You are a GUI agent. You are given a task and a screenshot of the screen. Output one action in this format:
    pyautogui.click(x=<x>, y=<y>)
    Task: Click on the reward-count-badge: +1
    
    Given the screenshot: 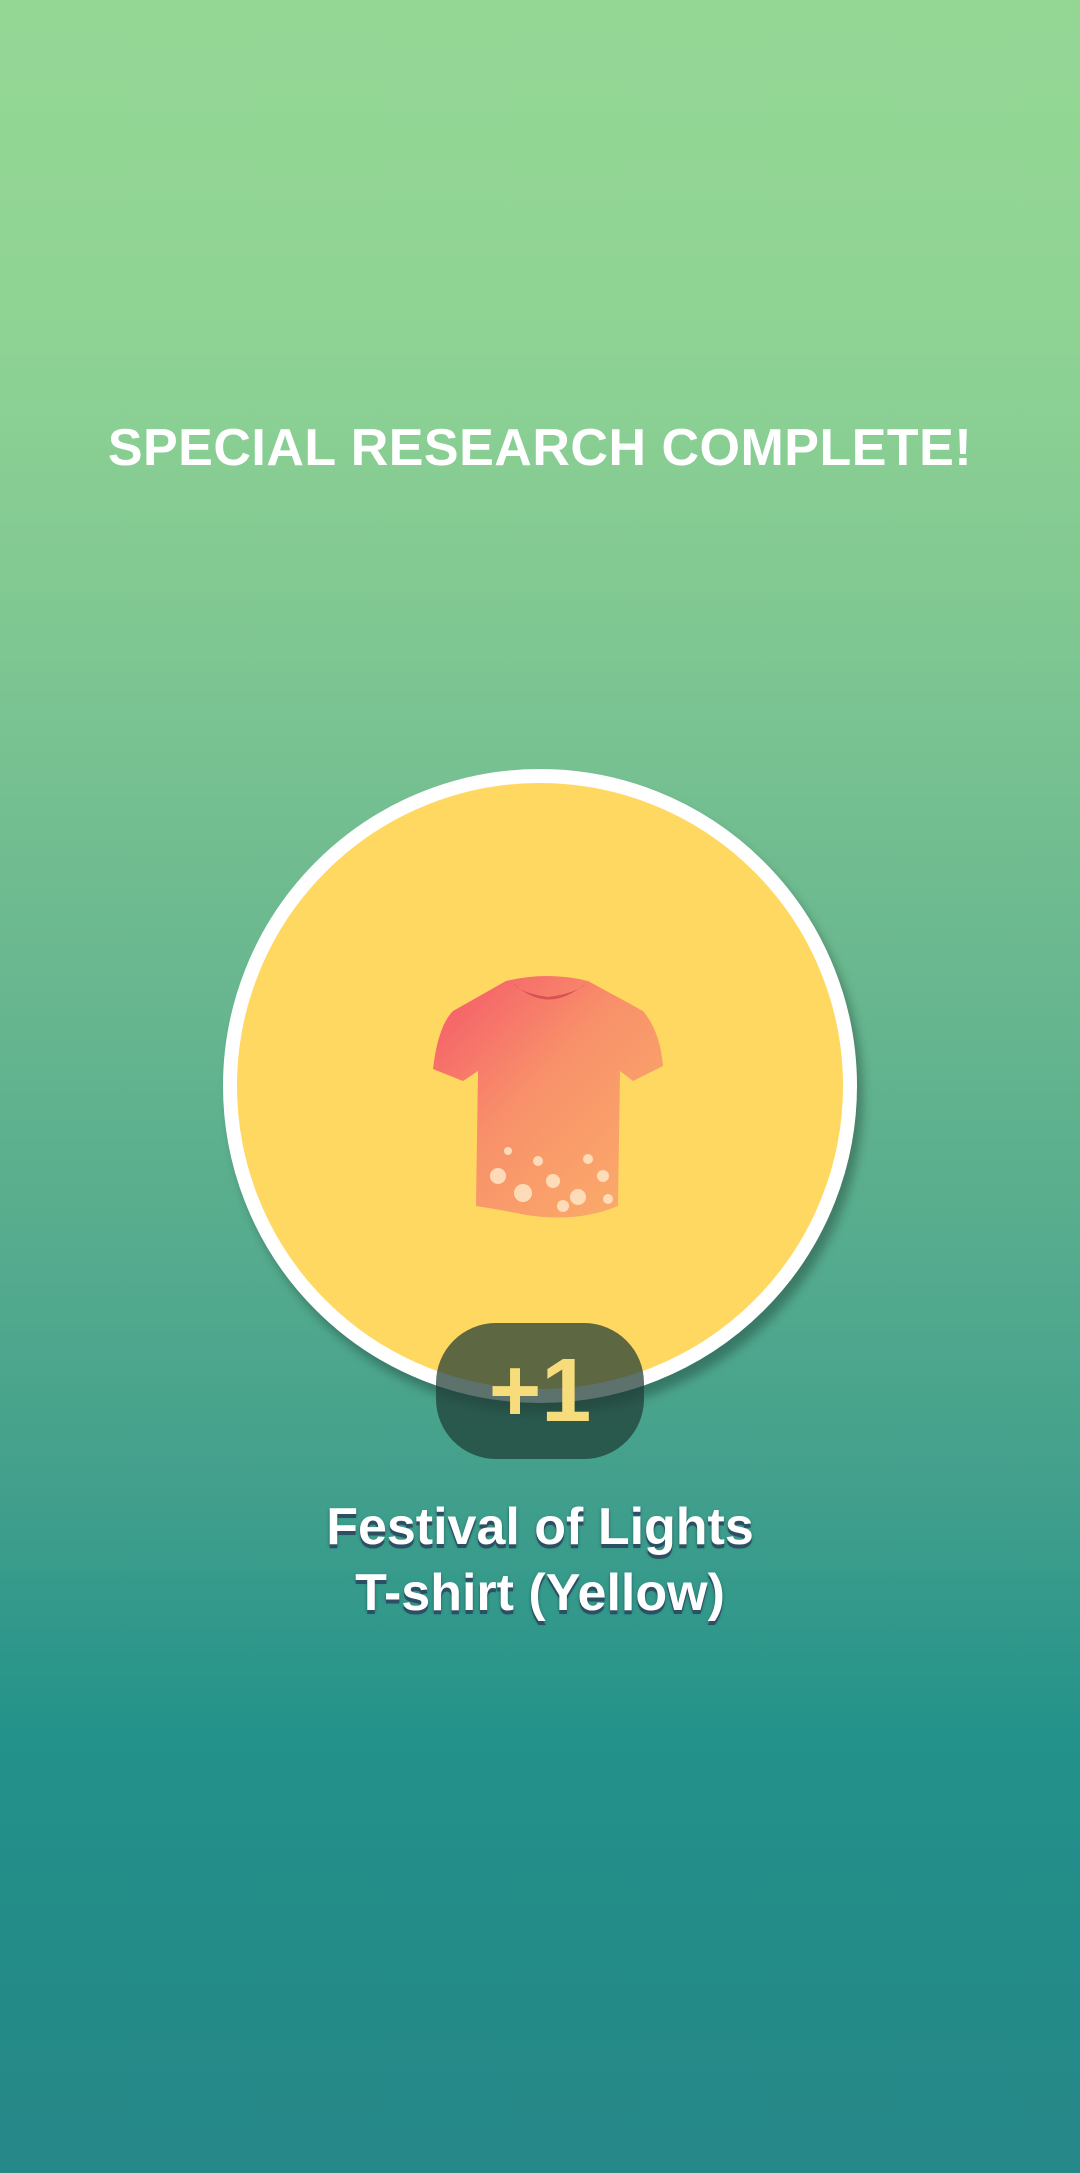 What is the action you would take?
    pyautogui.click(x=540, y=1391)
    